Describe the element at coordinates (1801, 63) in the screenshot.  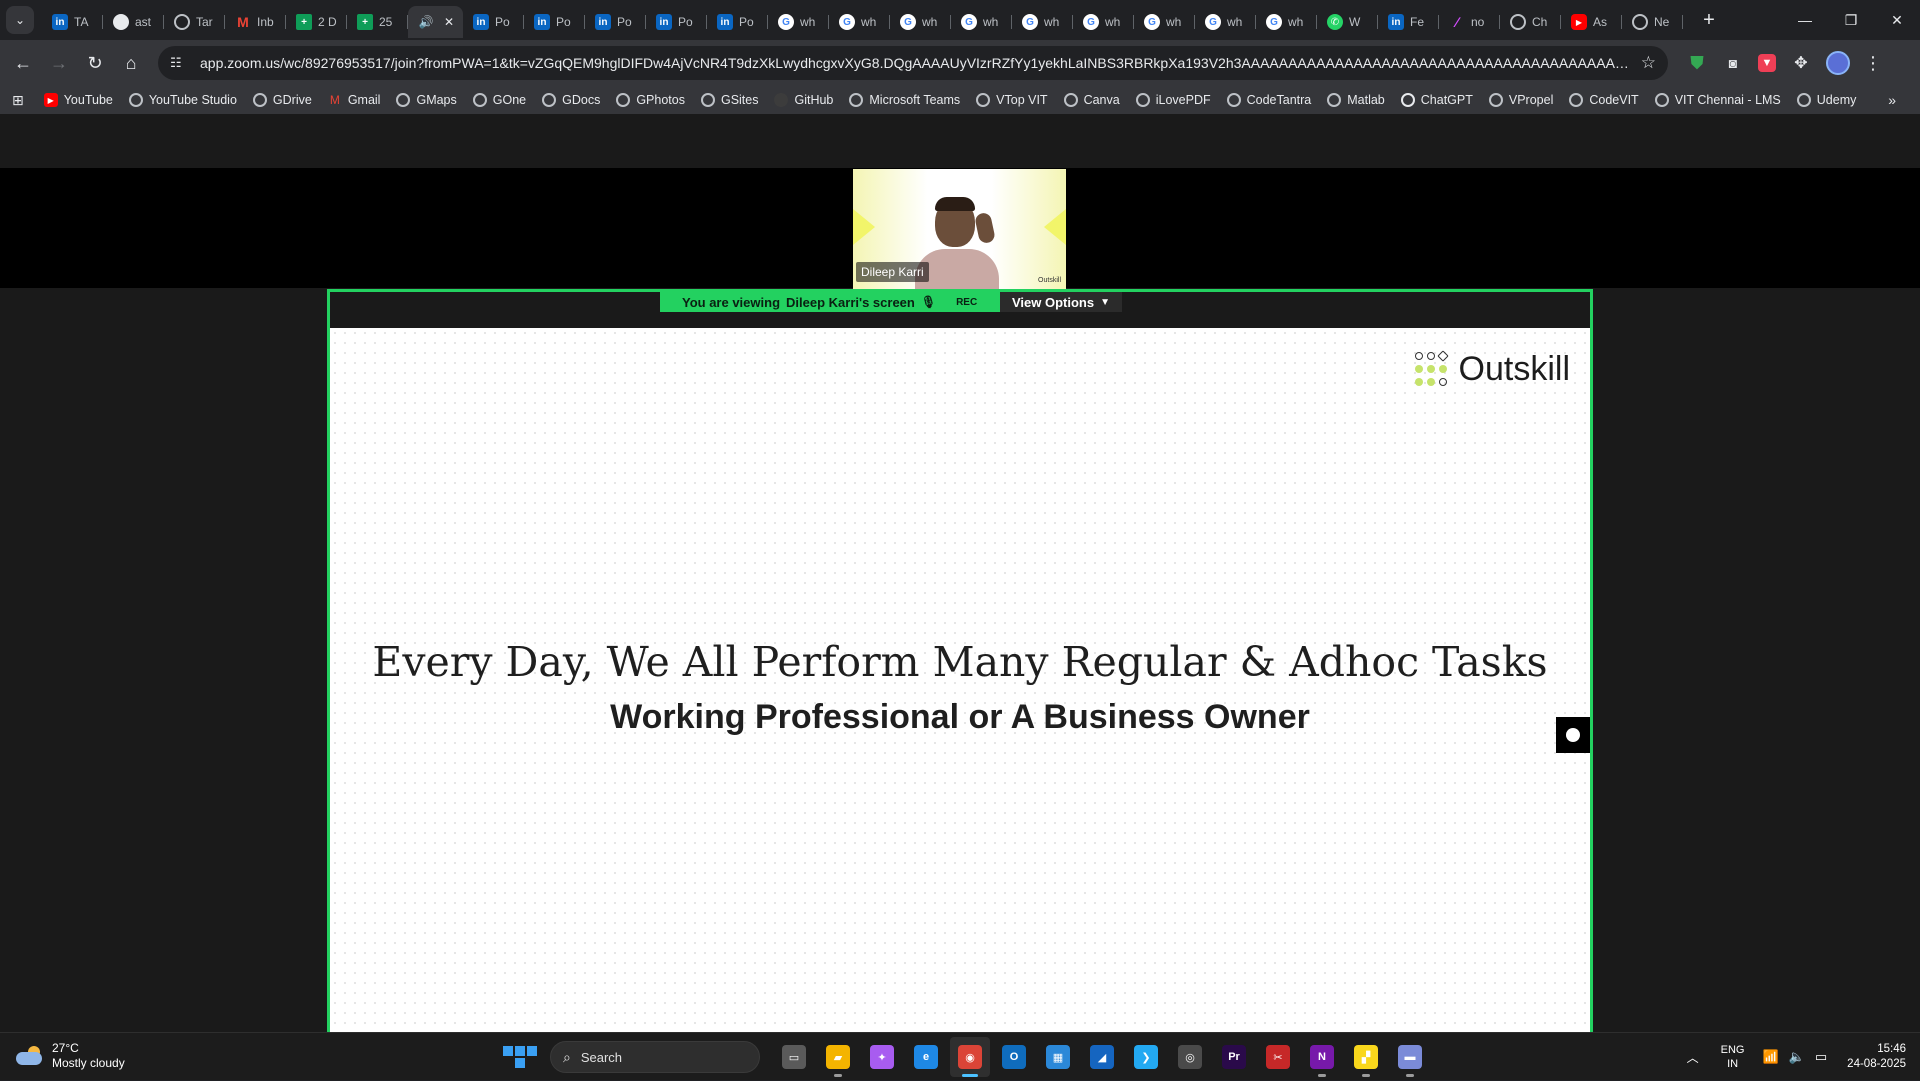
I see `extensions-puzzle-icon: ✥` at that location.